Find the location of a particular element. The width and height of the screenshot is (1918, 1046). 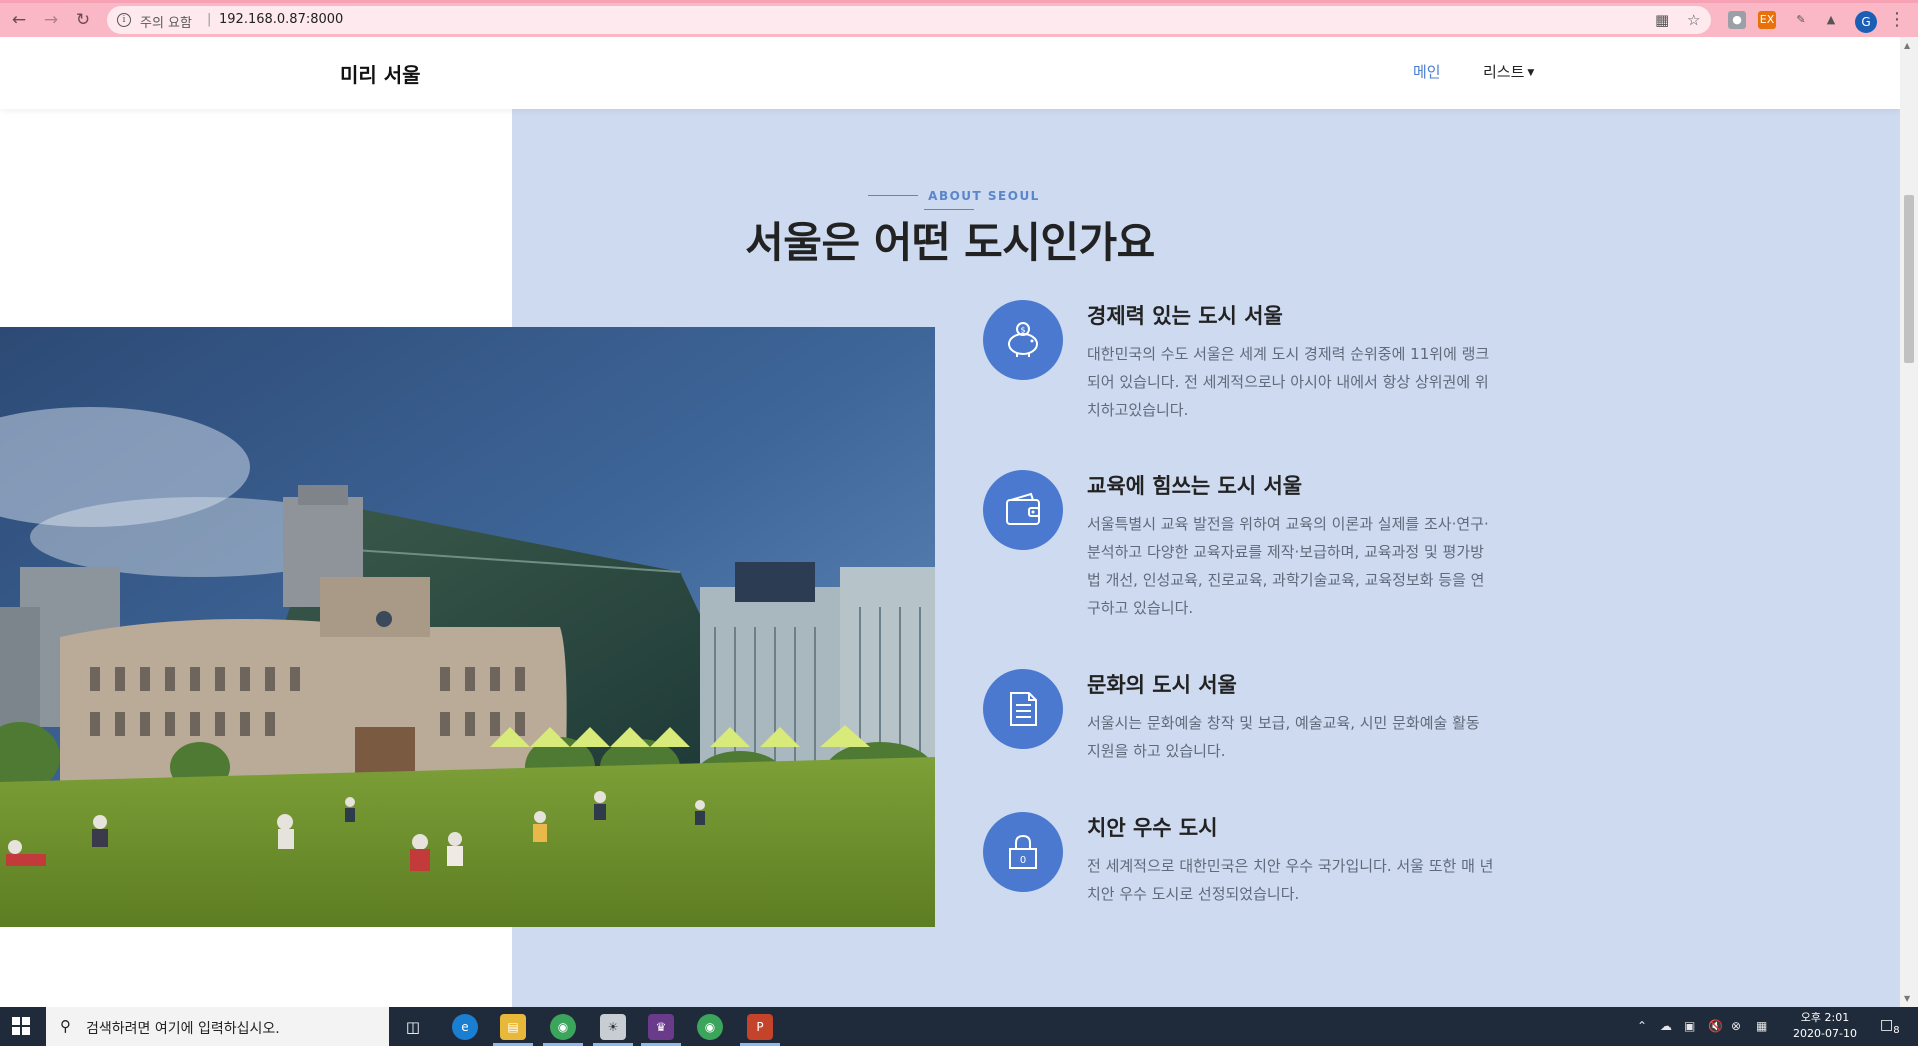

network-icon: ▣ is located at coordinates (1689, 1026).